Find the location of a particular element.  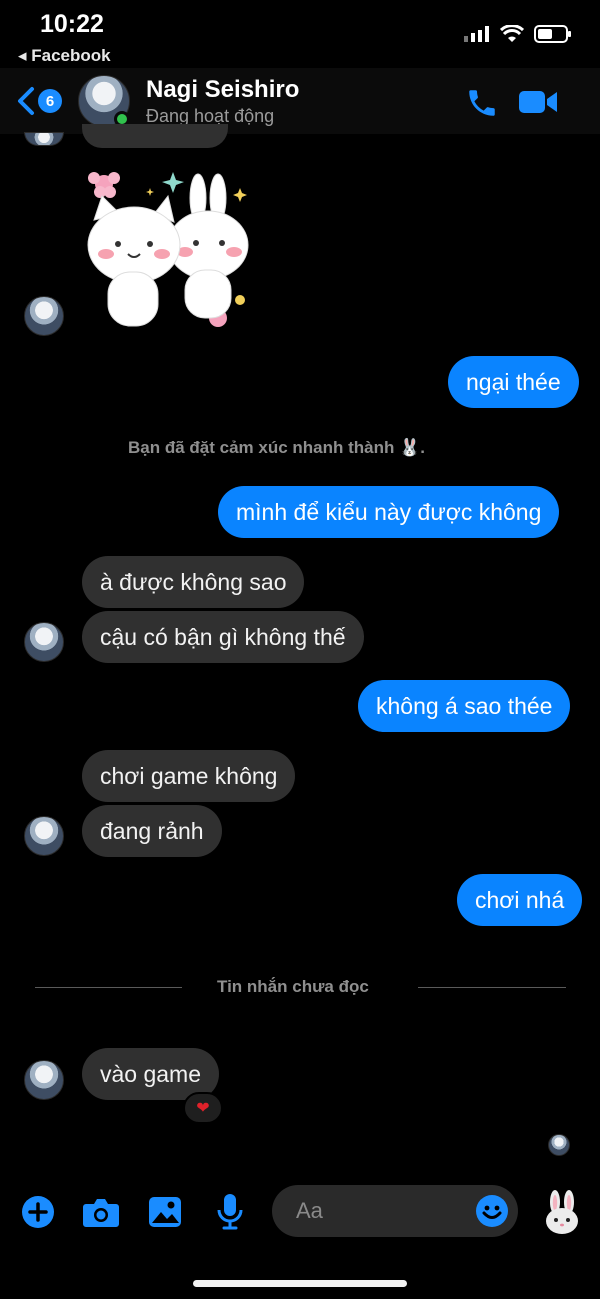

outgoing-message: ngại thée is located at coordinates (513, 382).